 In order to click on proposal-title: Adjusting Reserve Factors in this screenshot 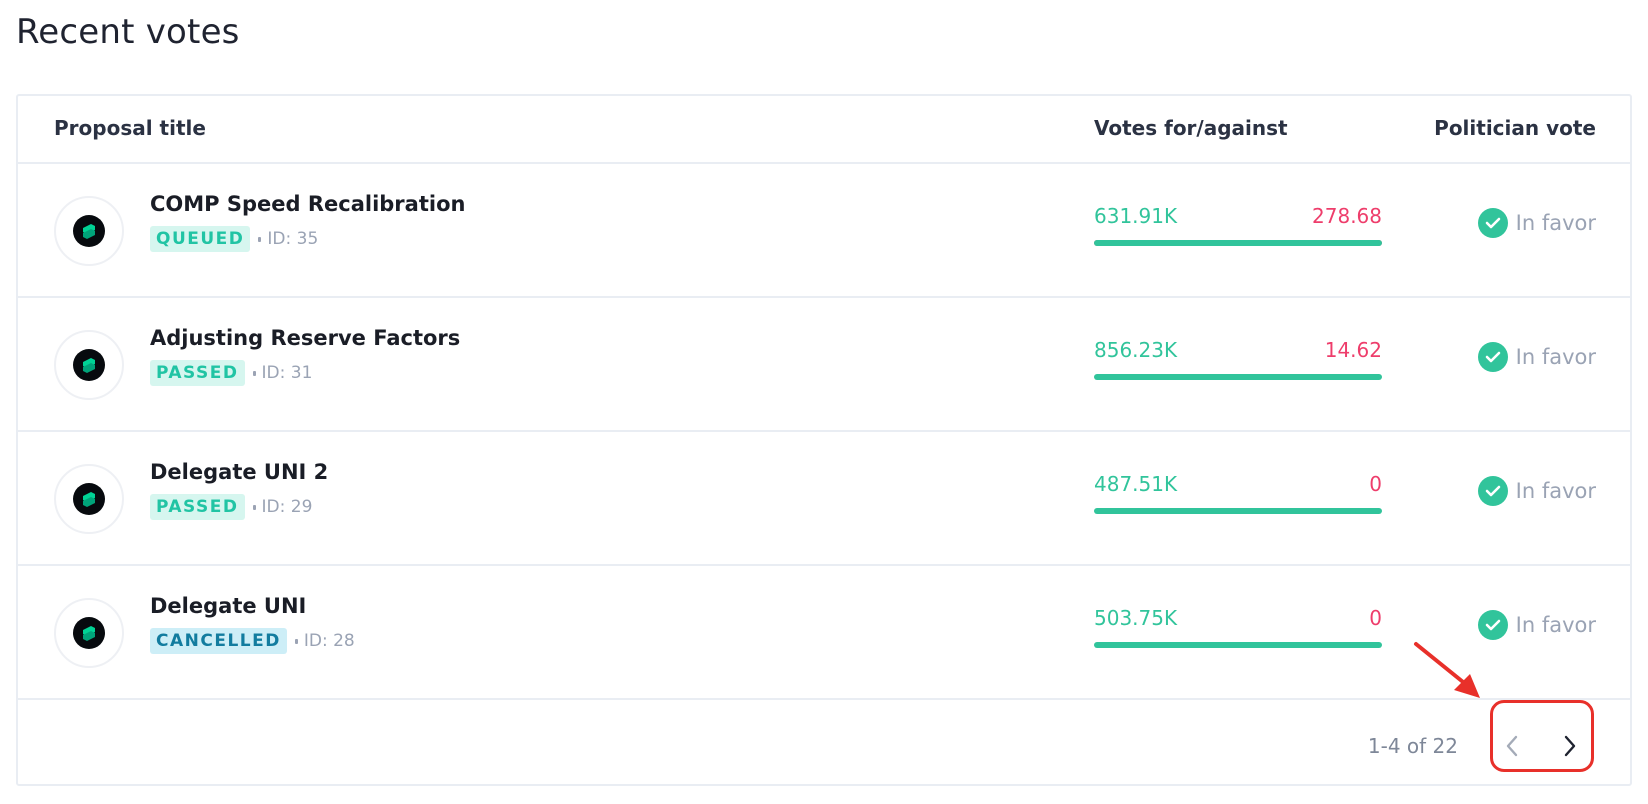, I will do `click(305, 338)`.